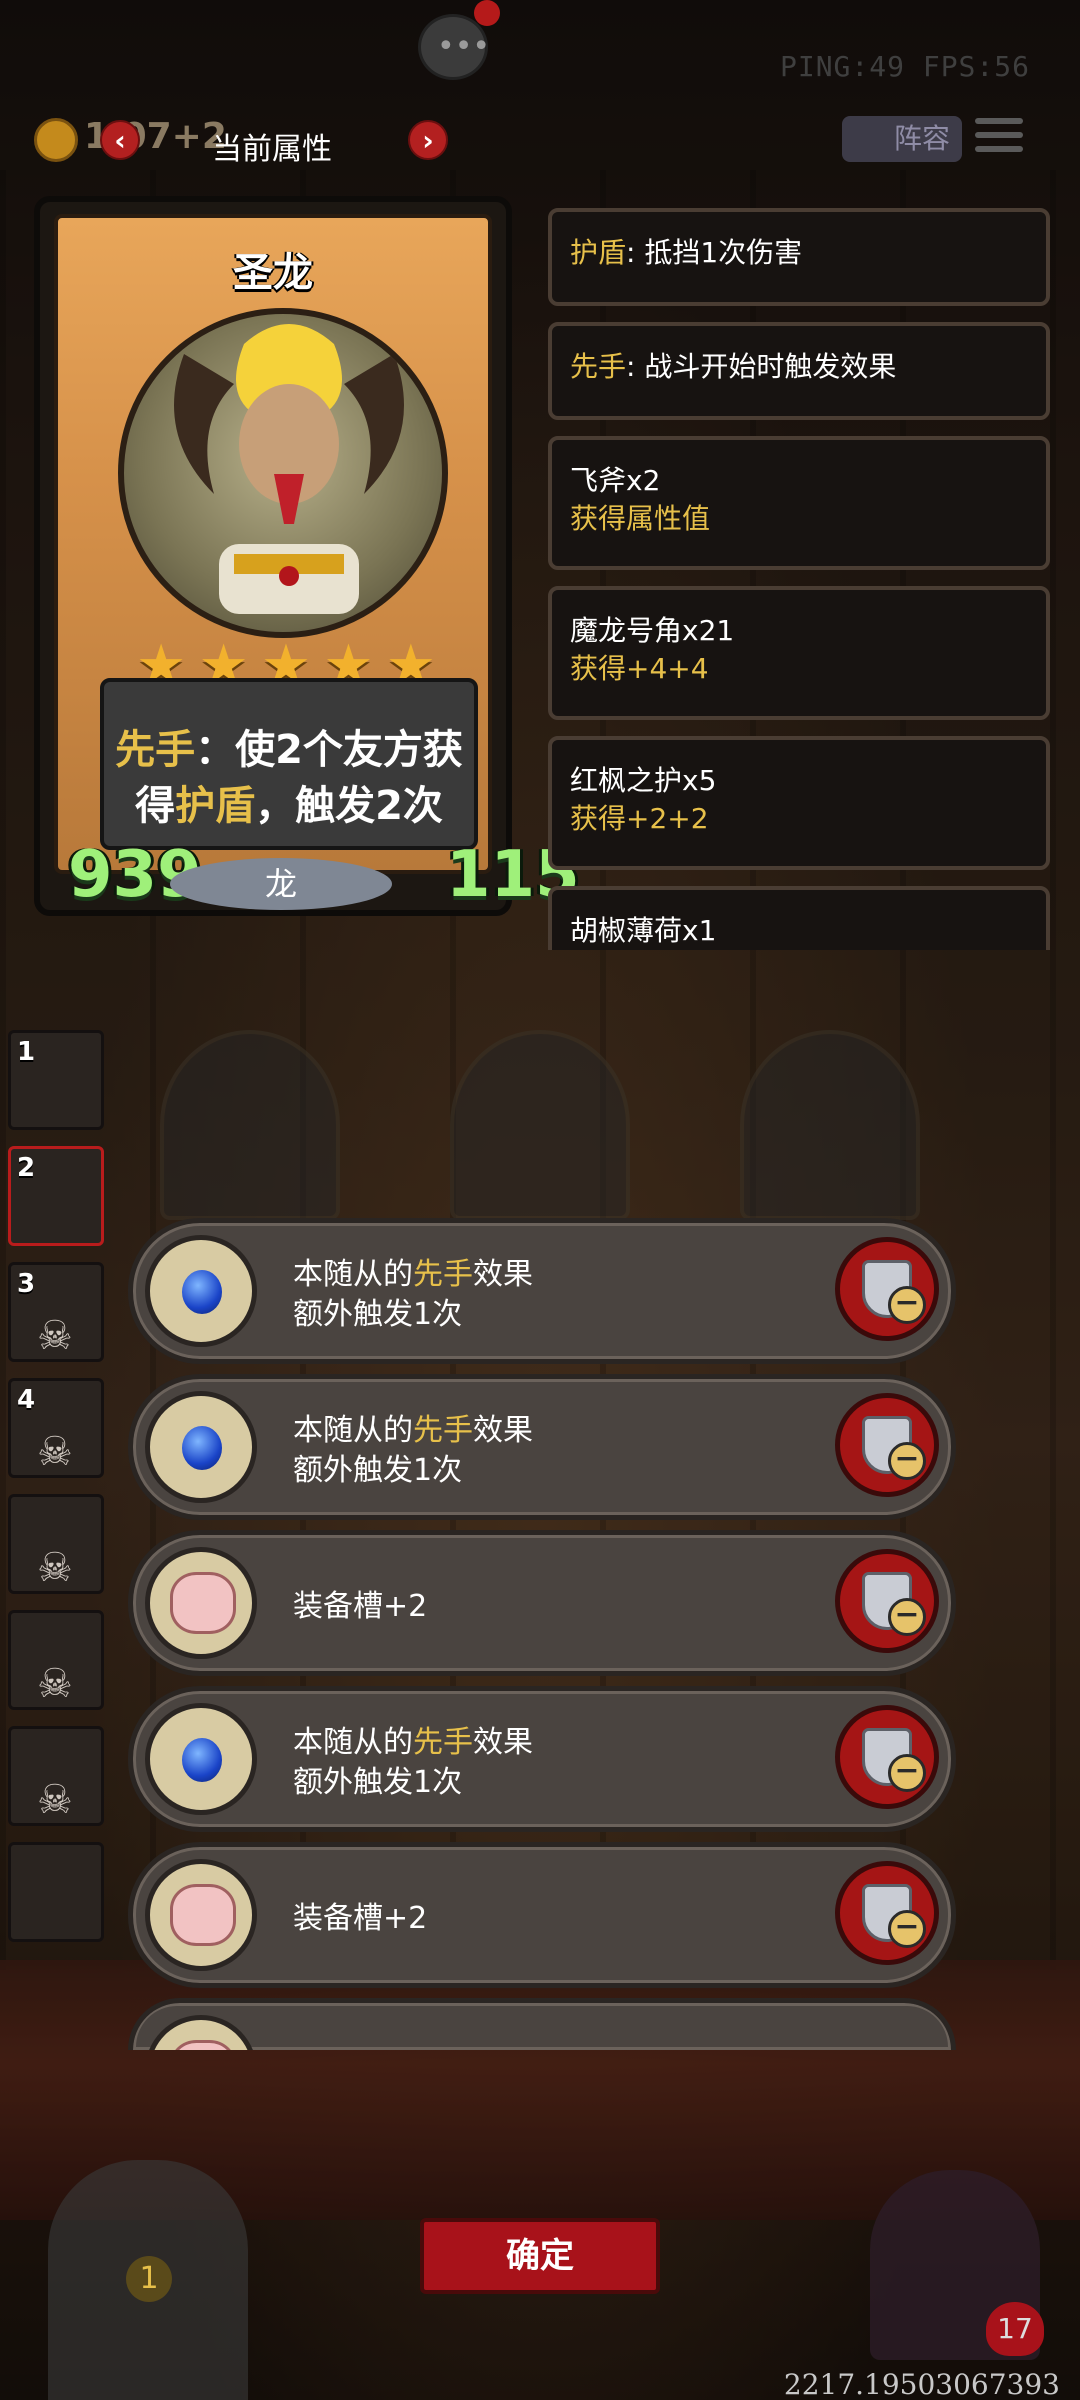  What do you see at coordinates (215, 806) in the screenshot?
I see `keyword-shield: 护盾` at bounding box center [215, 806].